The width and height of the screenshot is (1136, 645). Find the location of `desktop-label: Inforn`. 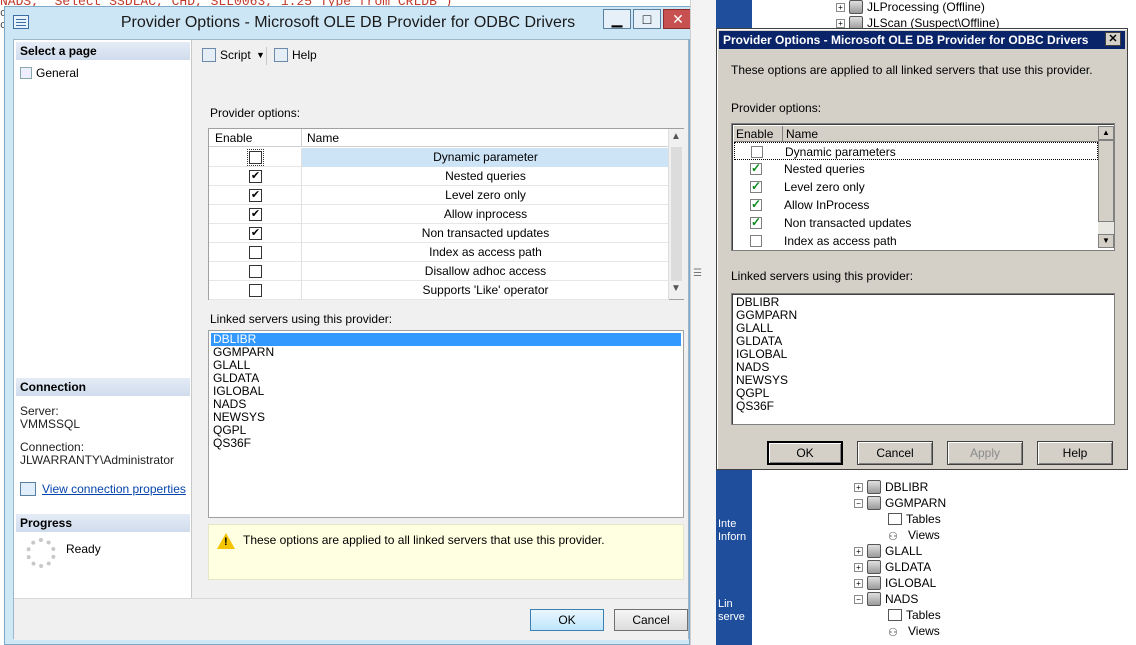

desktop-label: Inforn is located at coordinates (732, 537).